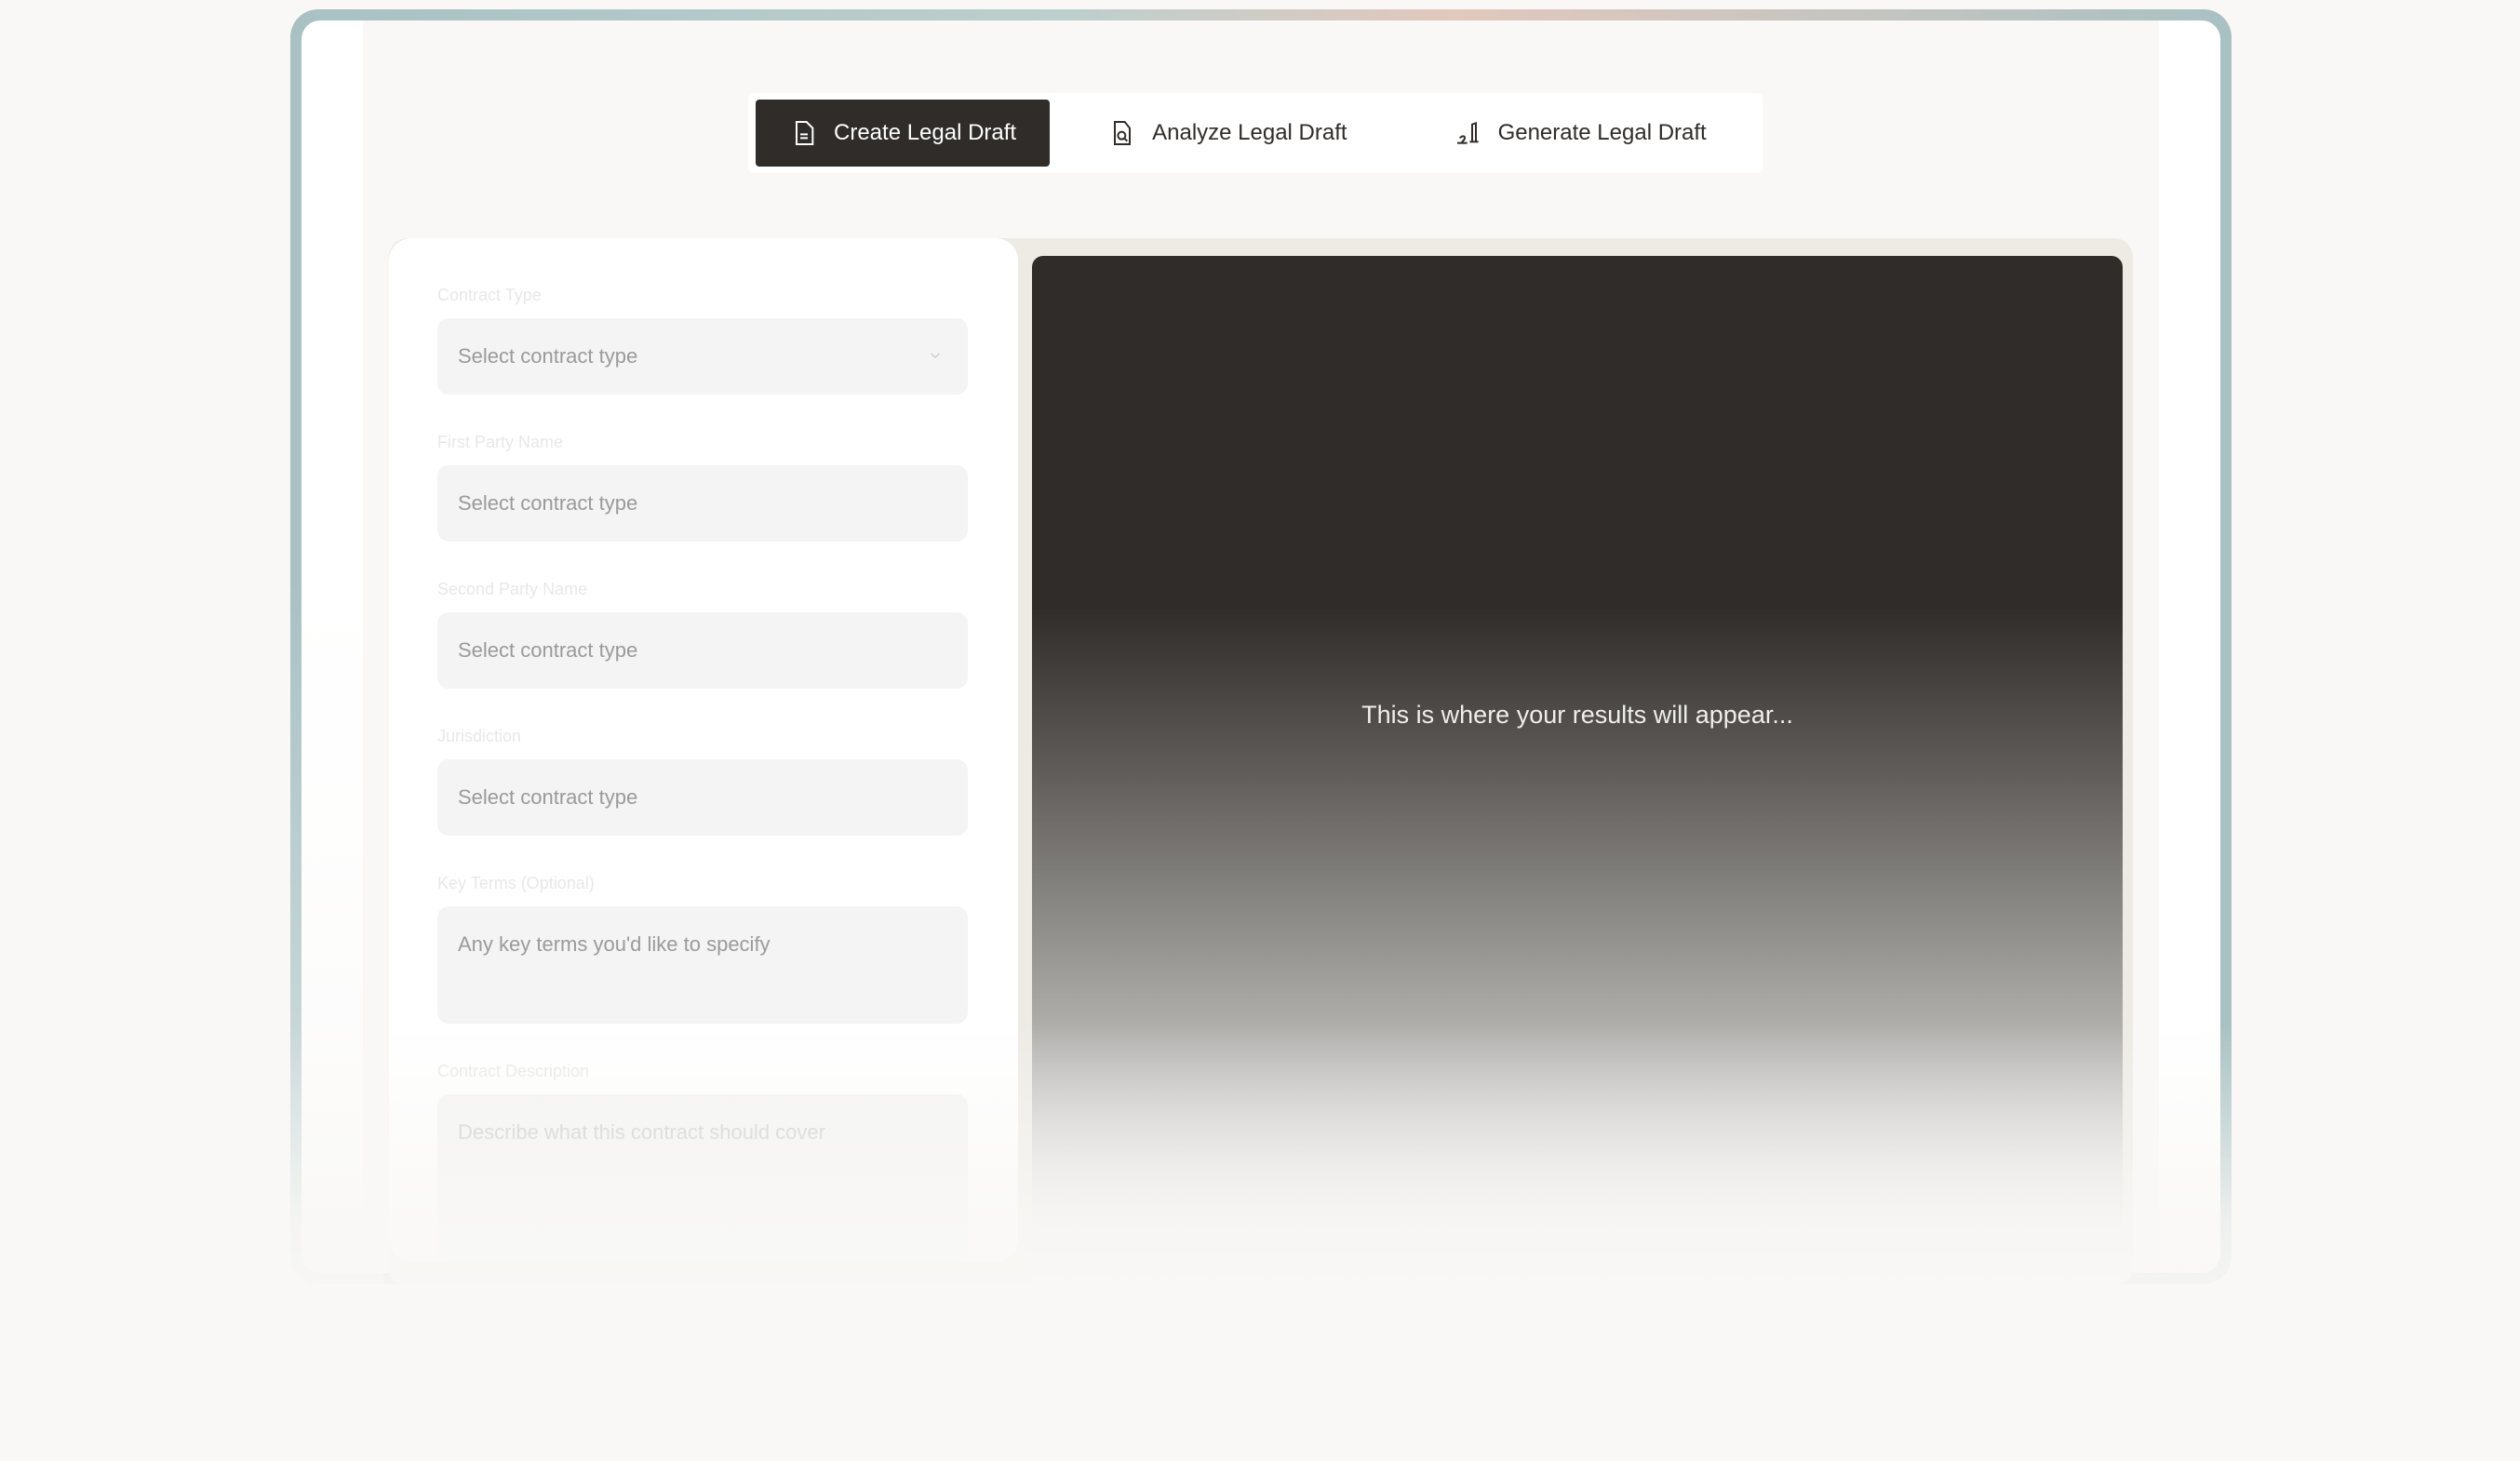  What do you see at coordinates (512, 589) in the screenshot?
I see `second-party-label: Second Party Name` at bounding box center [512, 589].